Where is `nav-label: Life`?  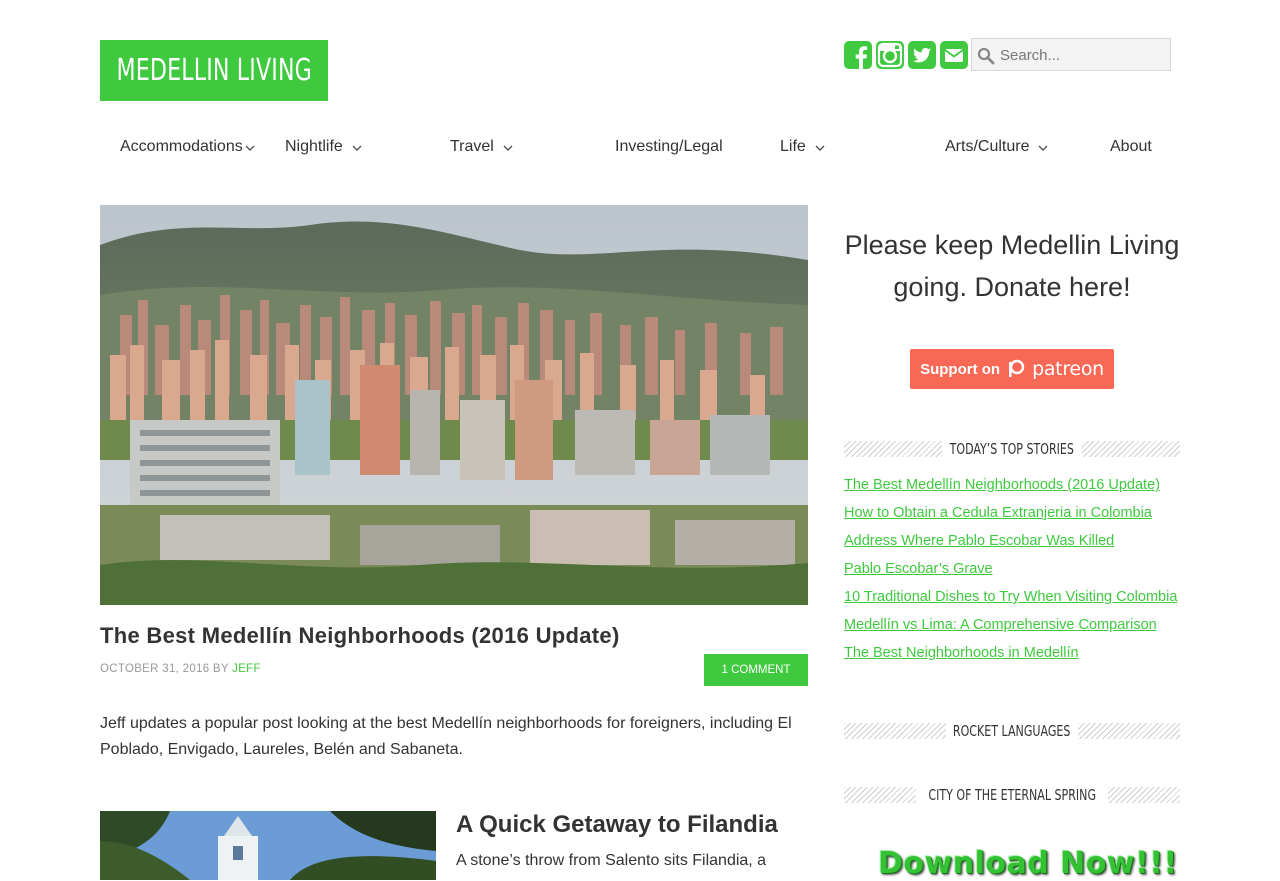
nav-label: Life is located at coordinates (793, 146).